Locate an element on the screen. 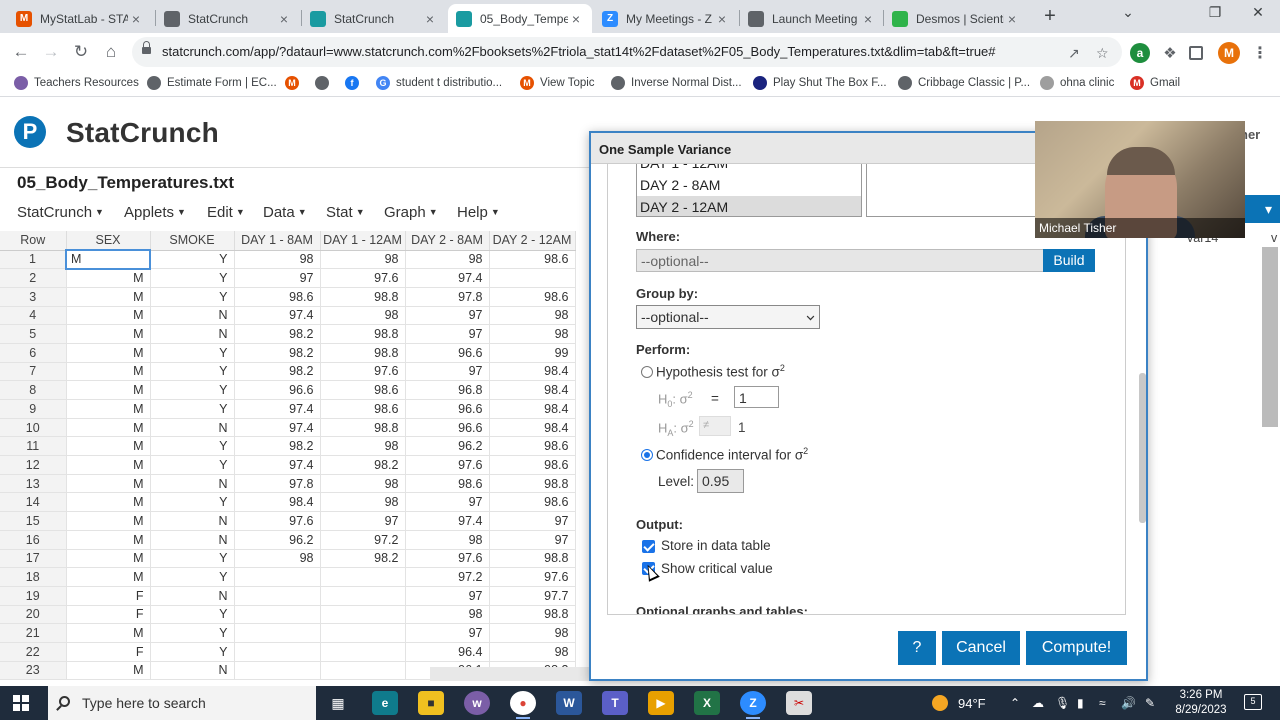 The image size is (1280, 720). system-clock: 3:26 PM 8/29/2023 is located at coordinates (1201, 703).